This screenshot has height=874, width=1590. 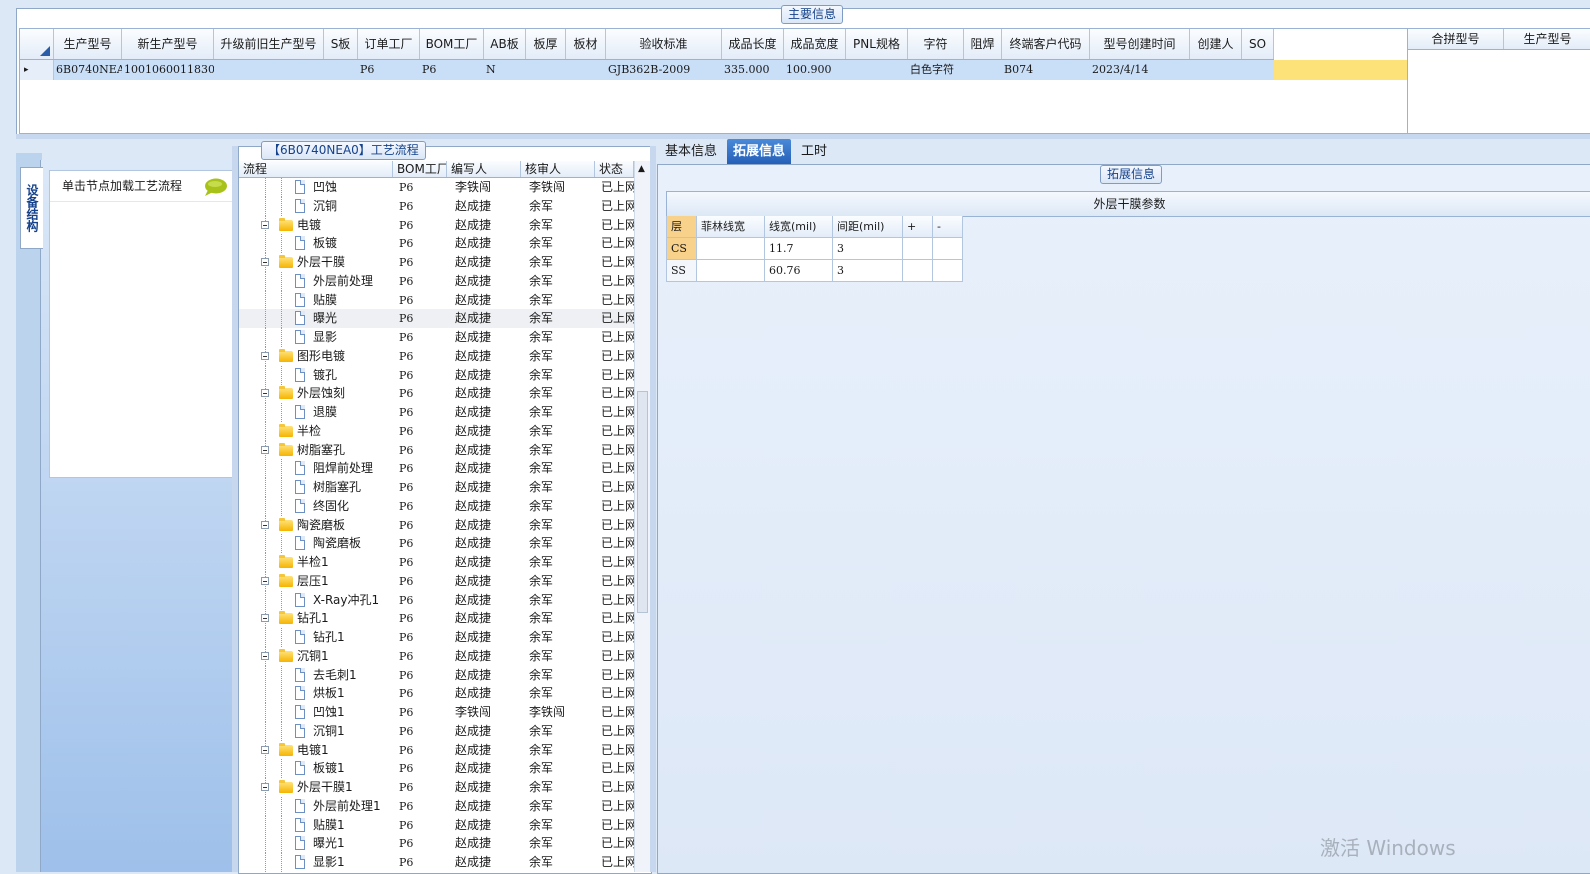 What do you see at coordinates (558, 169) in the screenshot?
I see `column-header: 核审人` at bounding box center [558, 169].